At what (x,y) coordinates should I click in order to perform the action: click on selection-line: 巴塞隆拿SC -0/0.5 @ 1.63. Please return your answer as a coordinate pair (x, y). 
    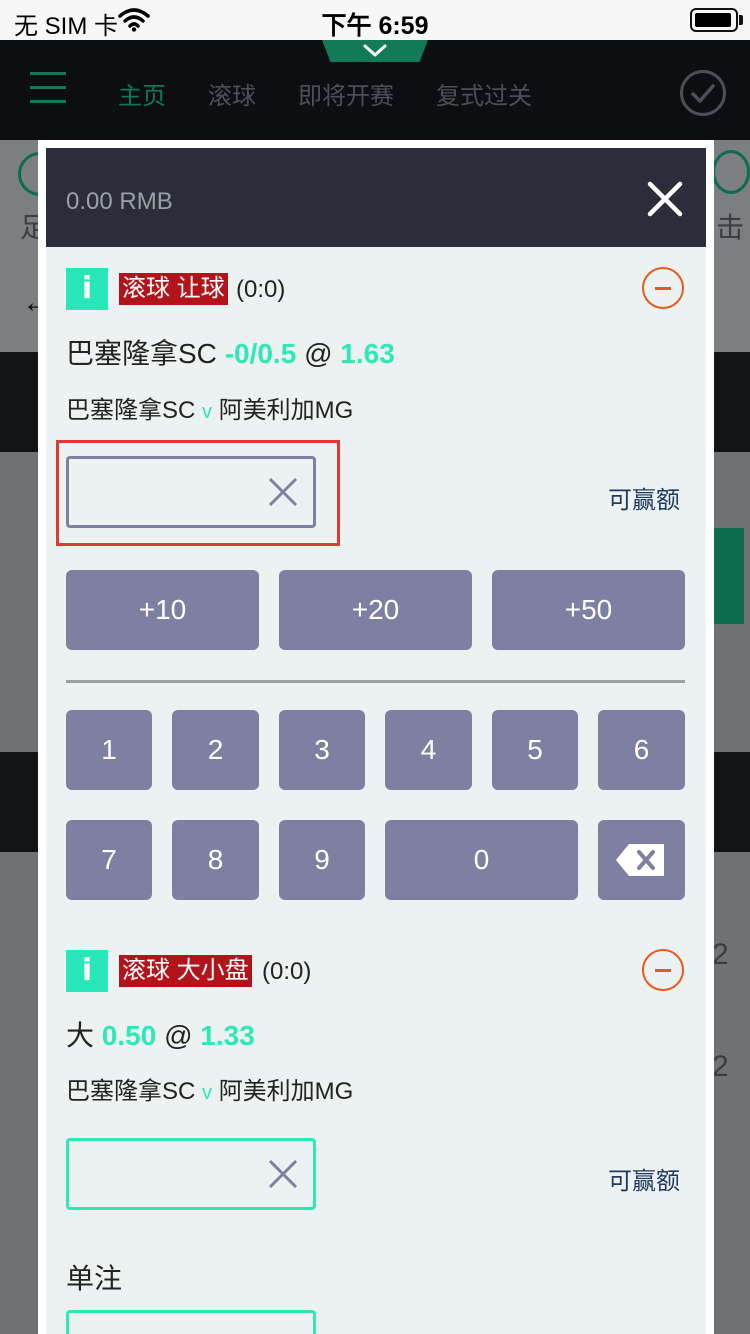
    Looking at the image, I should click on (230, 352).